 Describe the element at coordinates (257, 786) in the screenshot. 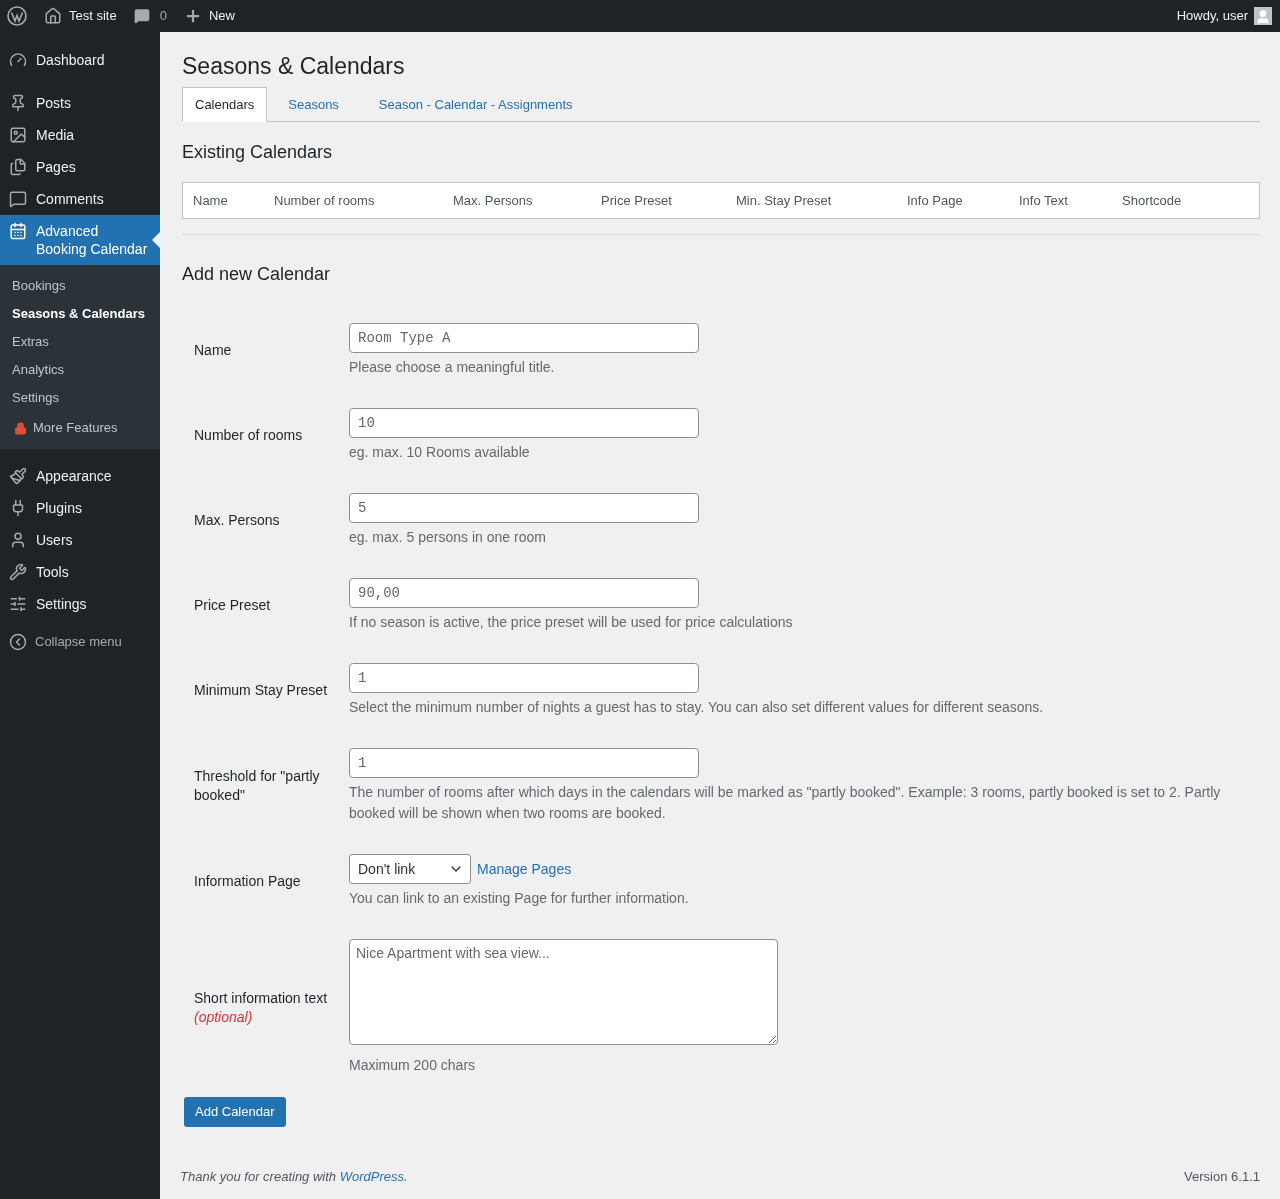

I see `field-label: Threshold for "partly booked"` at that location.